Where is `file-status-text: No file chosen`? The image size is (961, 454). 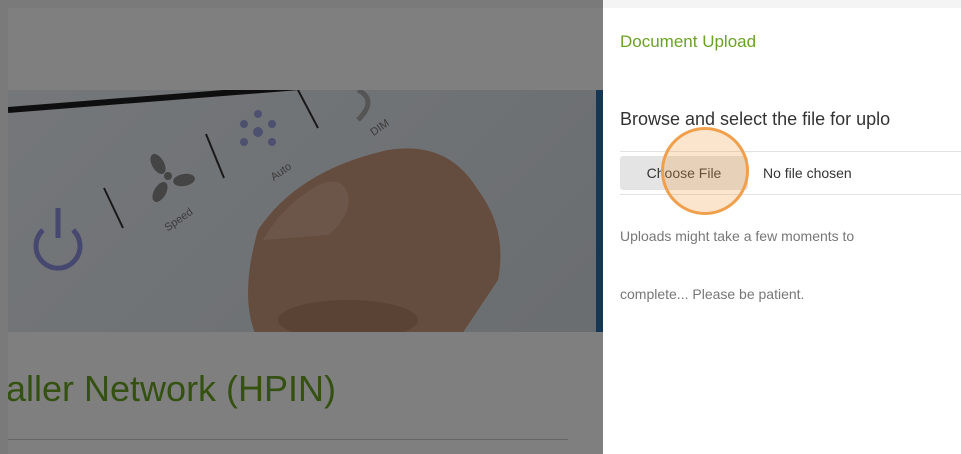 file-status-text: No file chosen is located at coordinates (807, 173).